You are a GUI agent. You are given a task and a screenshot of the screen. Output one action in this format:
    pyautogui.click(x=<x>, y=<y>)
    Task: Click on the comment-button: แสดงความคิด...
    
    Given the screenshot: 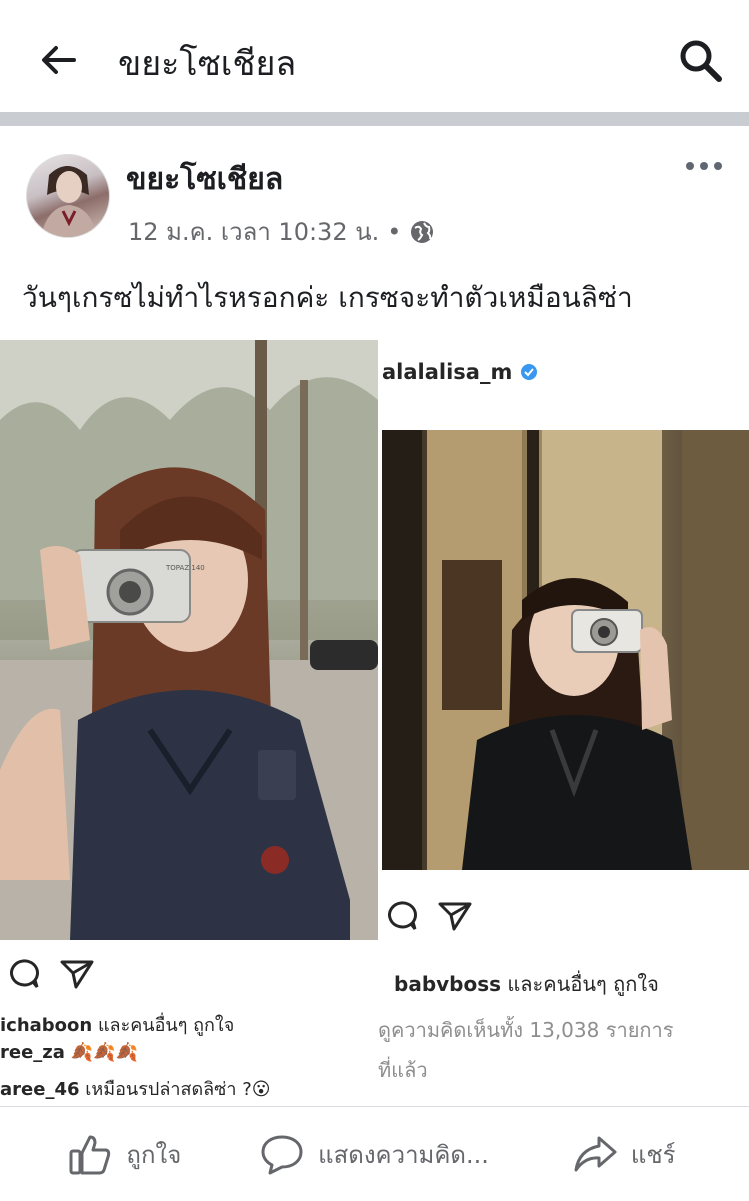 What is the action you would take?
    pyautogui.click(x=375, y=1154)
    